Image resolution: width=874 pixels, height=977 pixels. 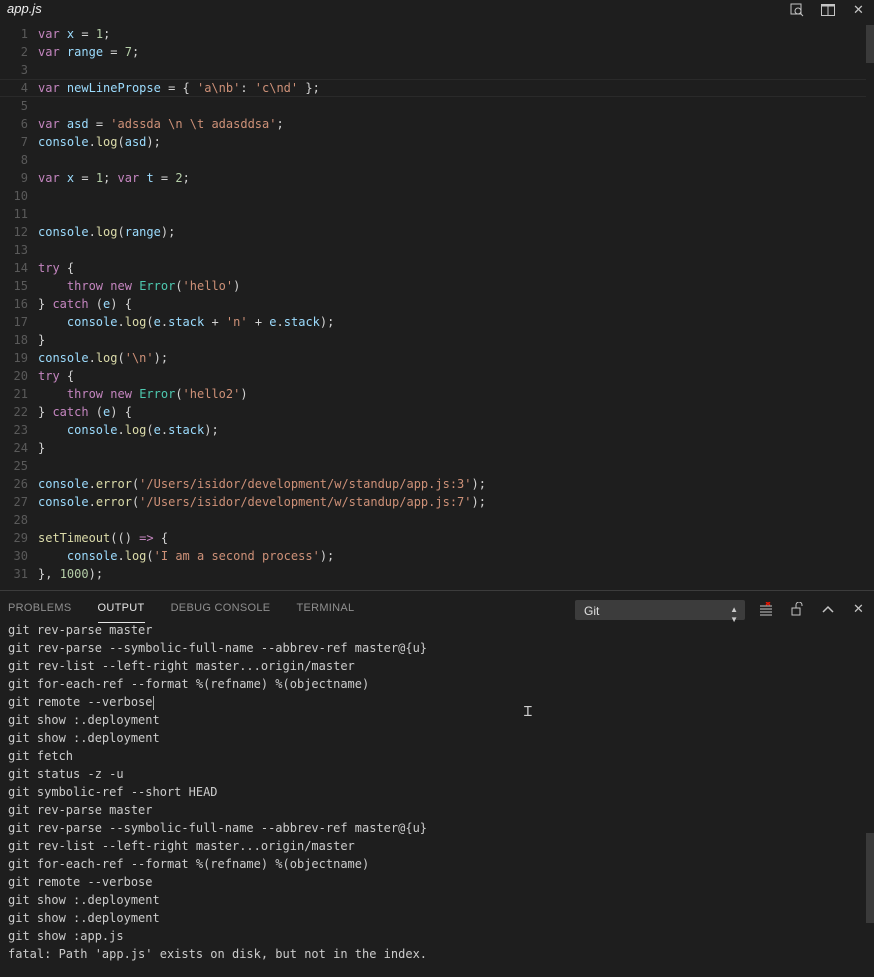 I want to click on code-line: 21 throw new Error('hello2'), so click(x=433, y=394).